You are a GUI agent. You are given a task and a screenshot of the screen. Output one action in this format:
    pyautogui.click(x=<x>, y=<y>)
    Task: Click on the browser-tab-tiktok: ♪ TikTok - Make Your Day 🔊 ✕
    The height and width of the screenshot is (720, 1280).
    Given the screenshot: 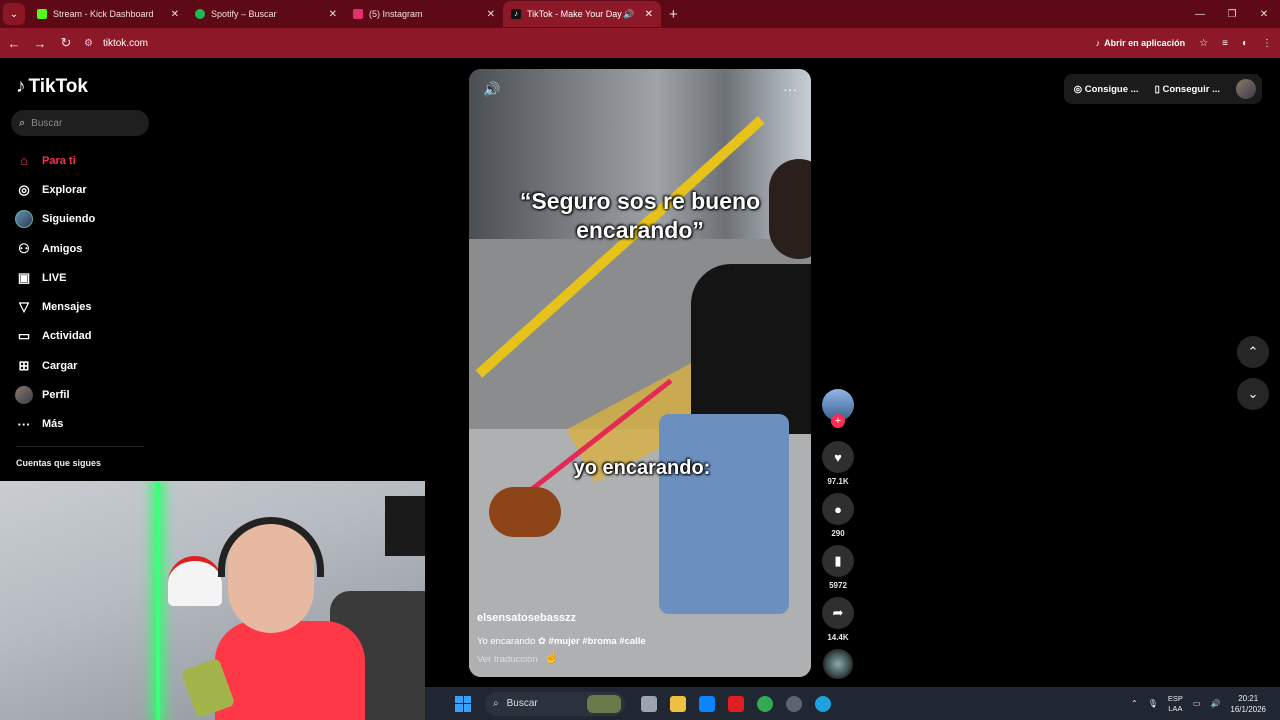 What is the action you would take?
    pyautogui.click(x=582, y=14)
    